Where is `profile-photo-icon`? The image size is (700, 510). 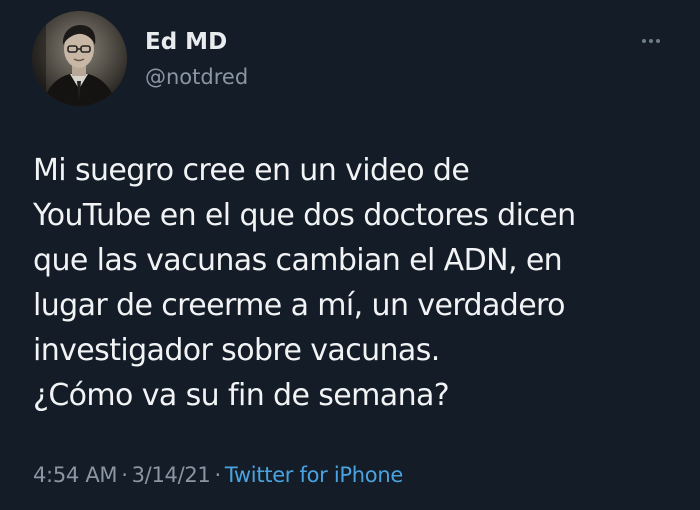
profile-photo-icon is located at coordinates (79, 58).